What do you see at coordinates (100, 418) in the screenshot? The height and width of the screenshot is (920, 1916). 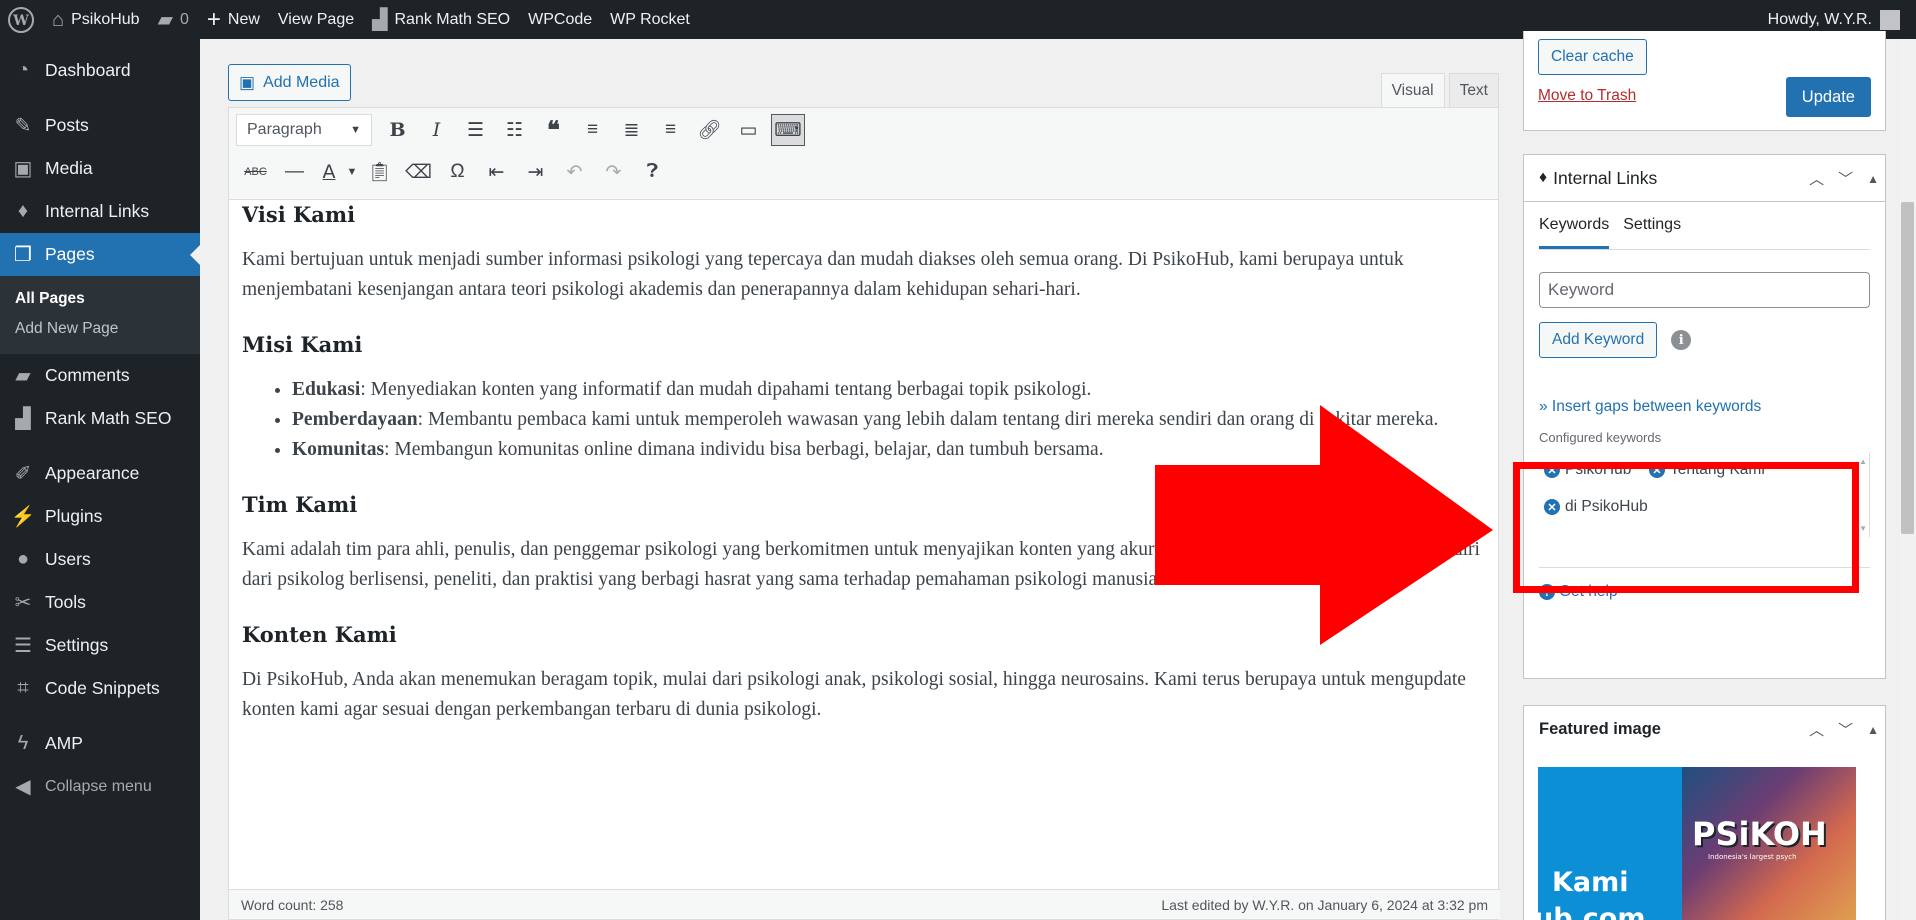 I see `menu-rank-math: ▟ Rank Math SEO` at bounding box center [100, 418].